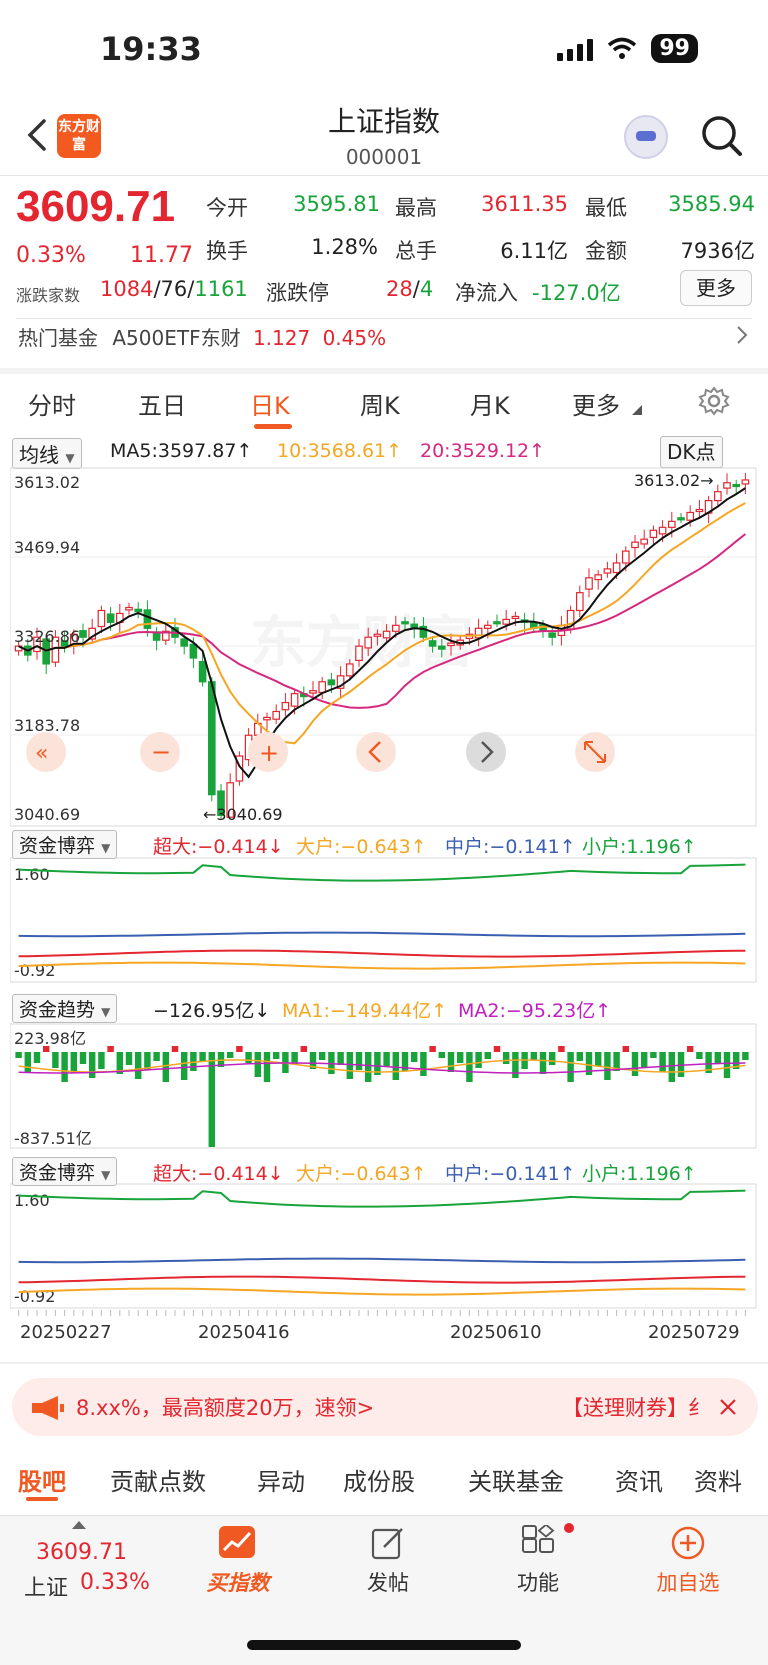 The width and height of the screenshot is (768, 1665). I want to click on gear-icon, so click(714, 401).